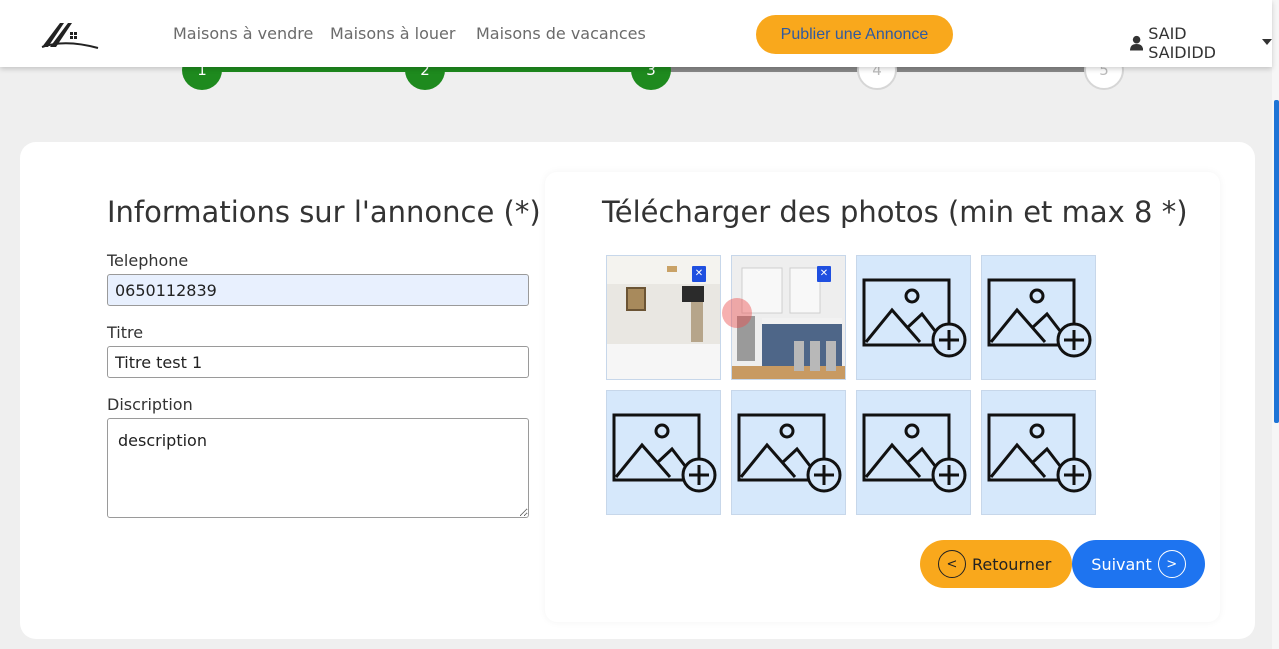 The height and width of the screenshot is (649, 1279). What do you see at coordinates (148, 260) in the screenshot?
I see `telephone-label: Telephone` at bounding box center [148, 260].